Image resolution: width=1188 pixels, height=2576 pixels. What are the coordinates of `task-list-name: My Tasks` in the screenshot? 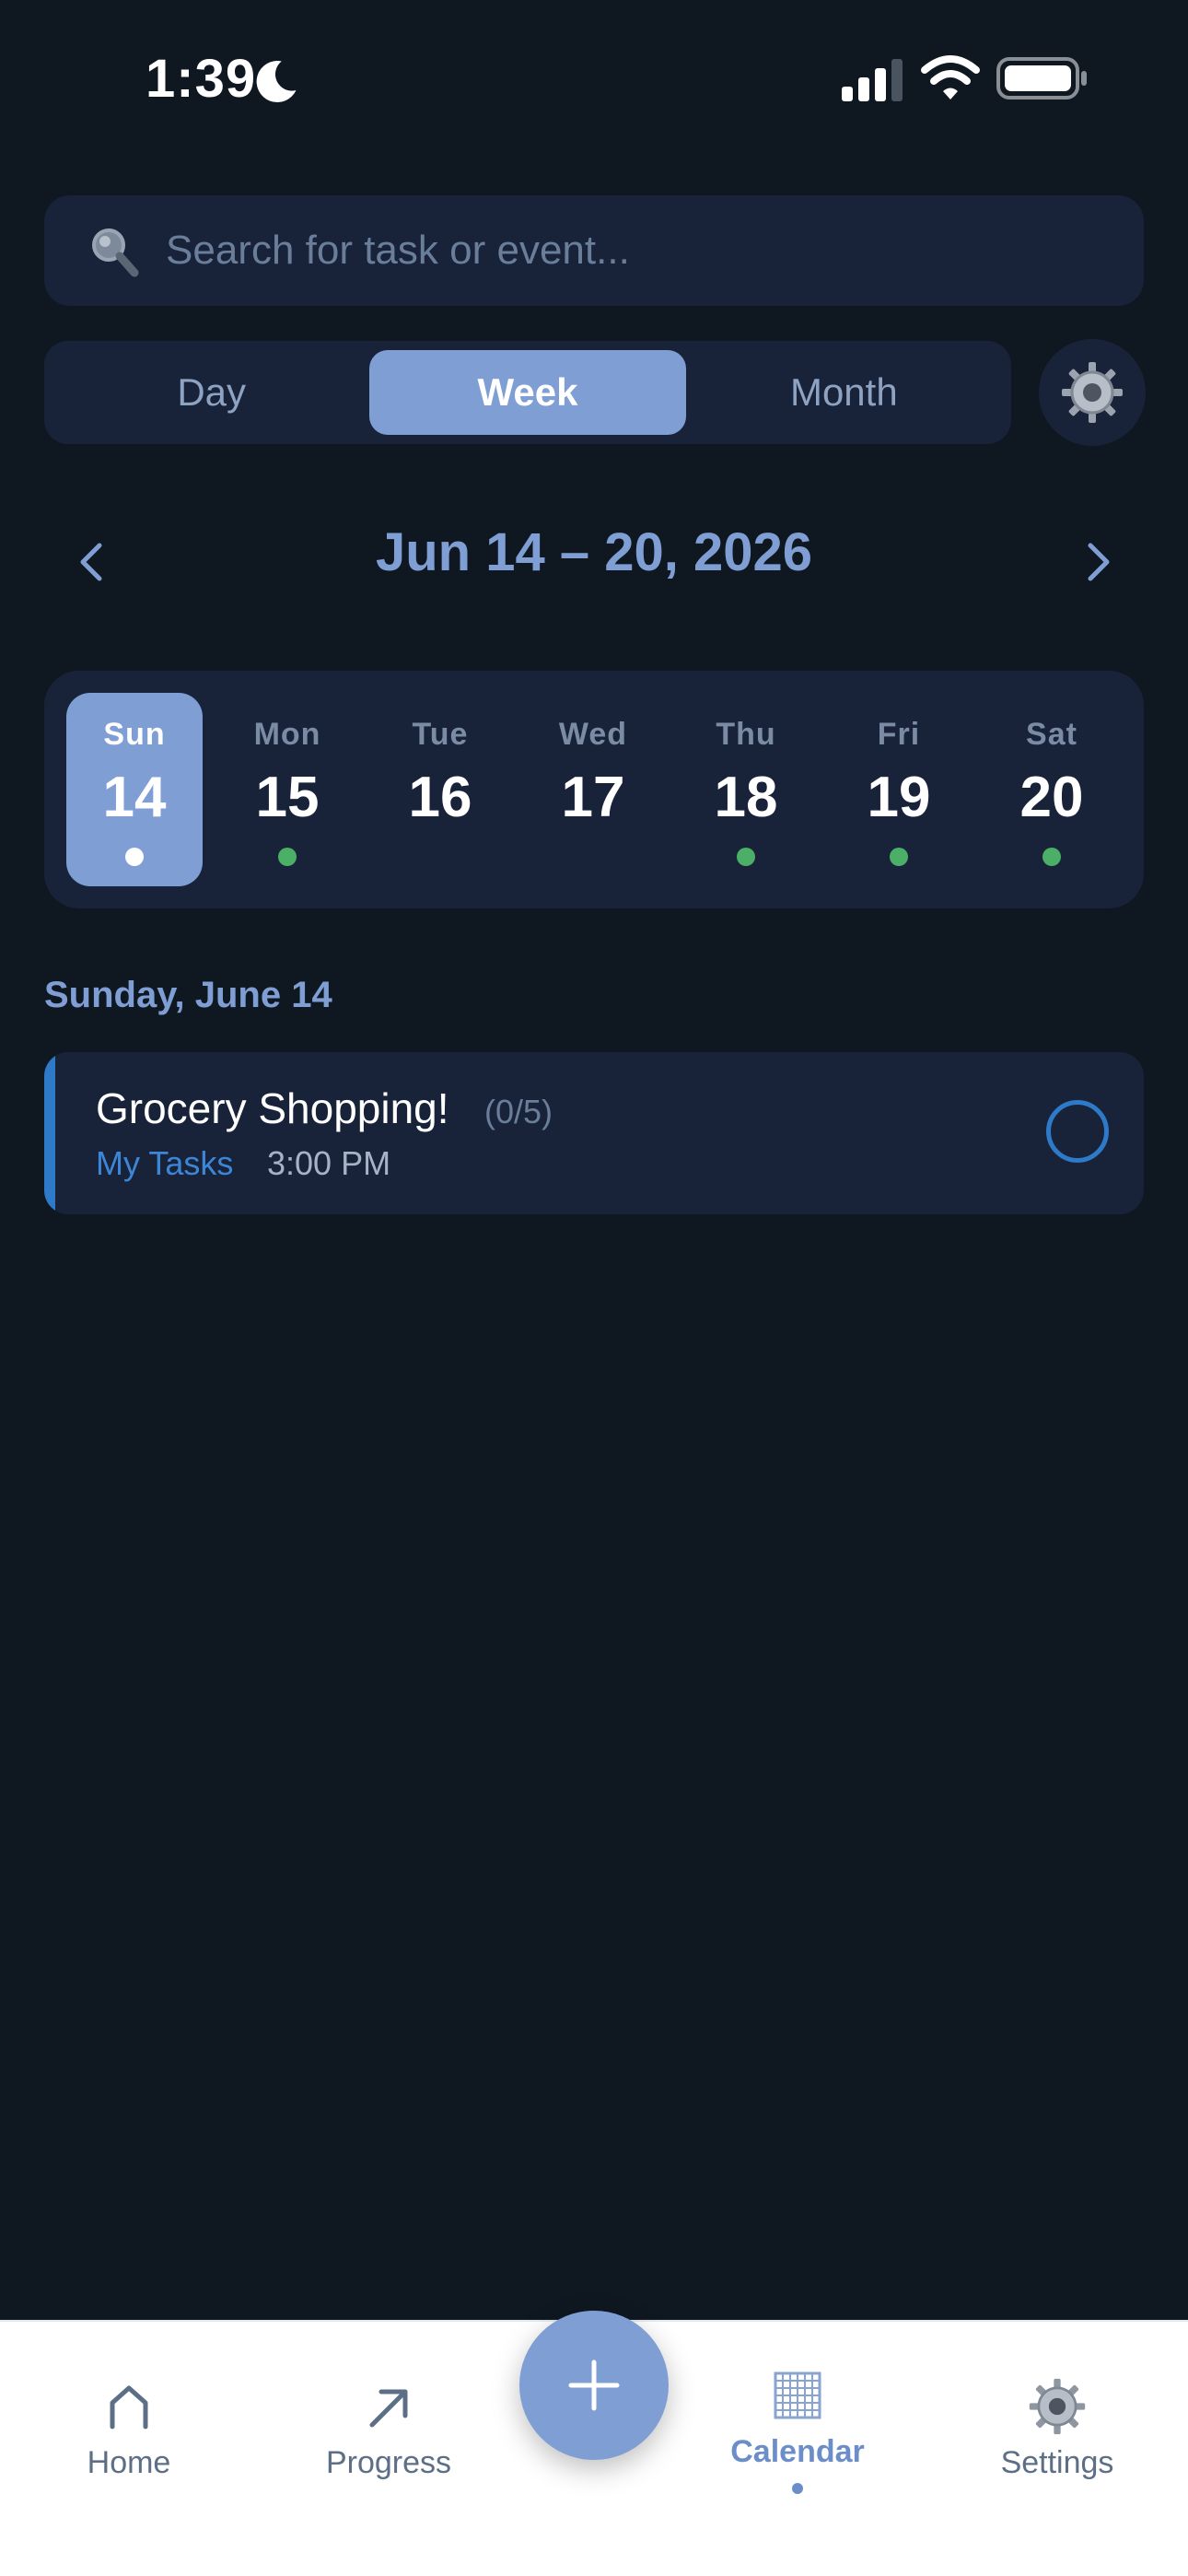 It's located at (165, 1163).